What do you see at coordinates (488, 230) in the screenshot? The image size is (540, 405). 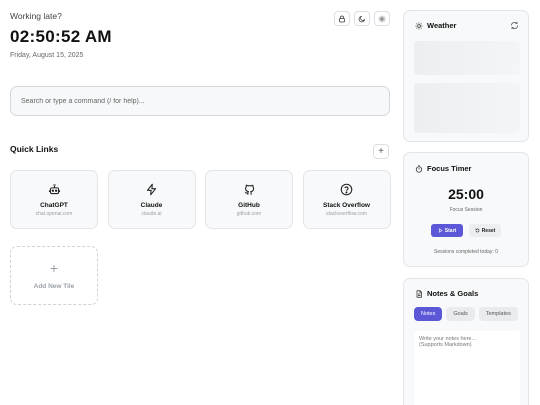 I see `reset-label: Reset` at bounding box center [488, 230].